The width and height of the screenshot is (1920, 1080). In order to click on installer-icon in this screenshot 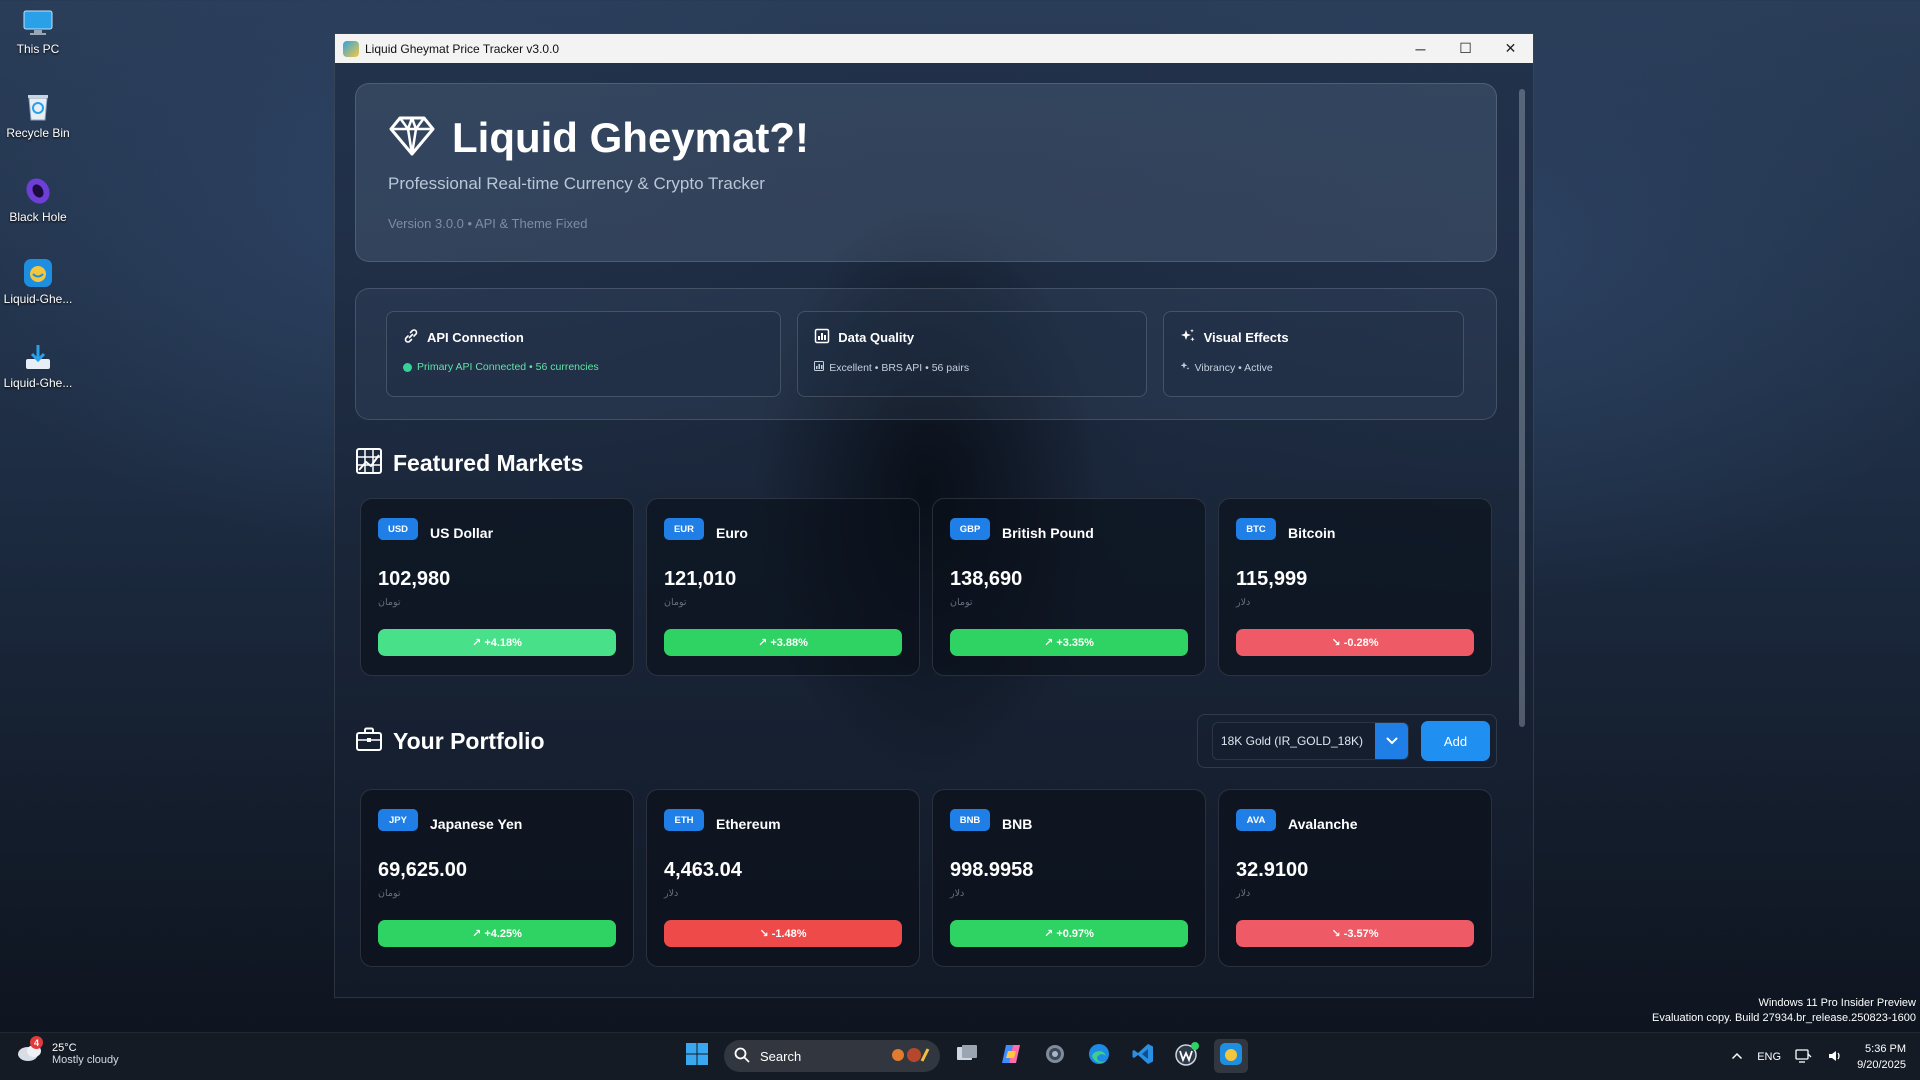, I will do `click(38, 357)`.